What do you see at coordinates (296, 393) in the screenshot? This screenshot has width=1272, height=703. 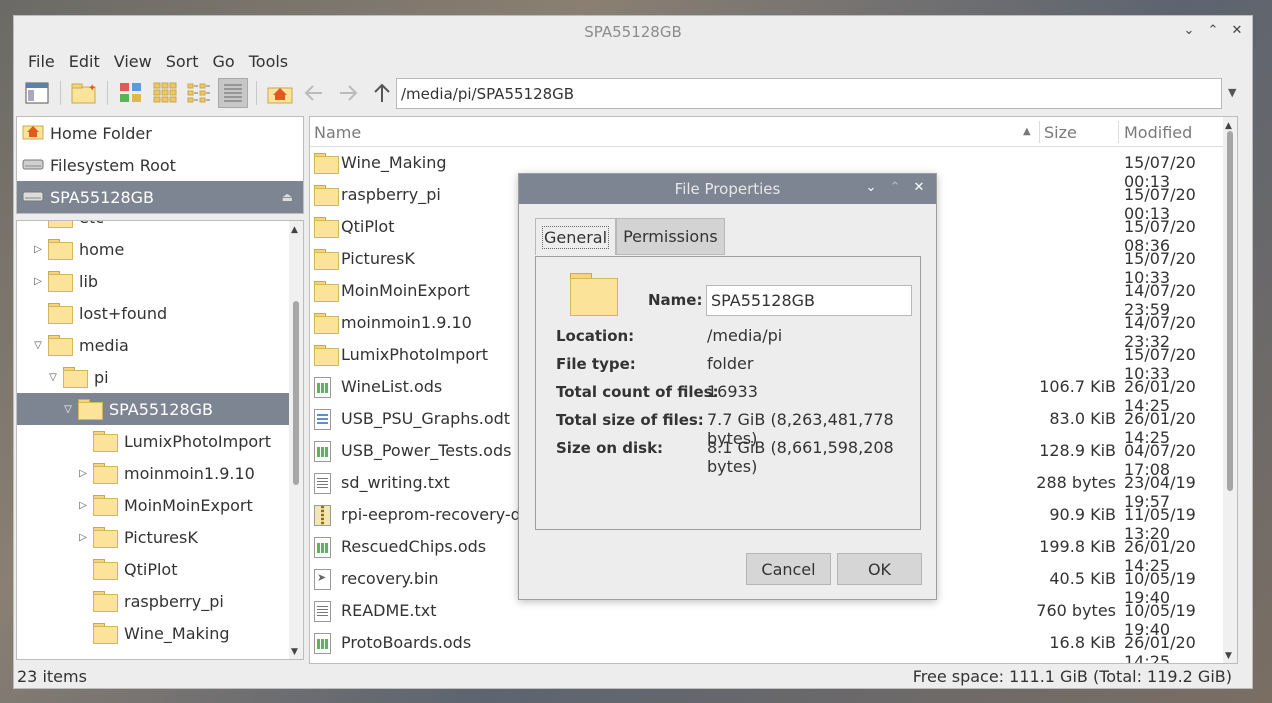 I see `tree-scroll-thumb` at bounding box center [296, 393].